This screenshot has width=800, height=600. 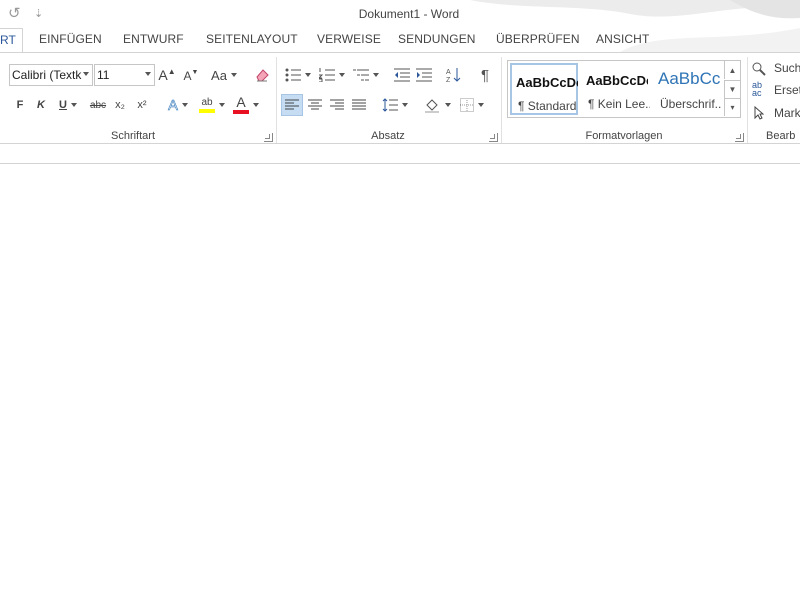 I want to click on subscript-button: x₂, so click(x=120, y=105).